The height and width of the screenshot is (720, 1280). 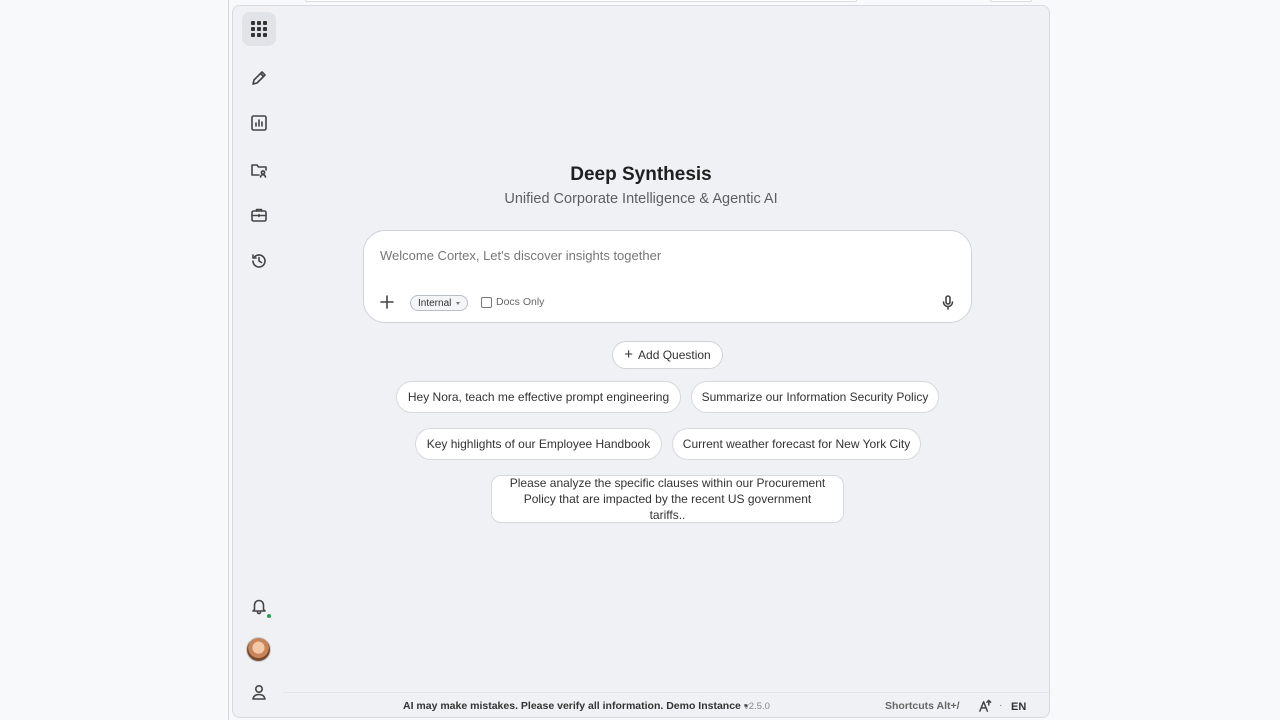 I want to click on docs-only-toggle: Docs Only, so click(x=512, y=302).